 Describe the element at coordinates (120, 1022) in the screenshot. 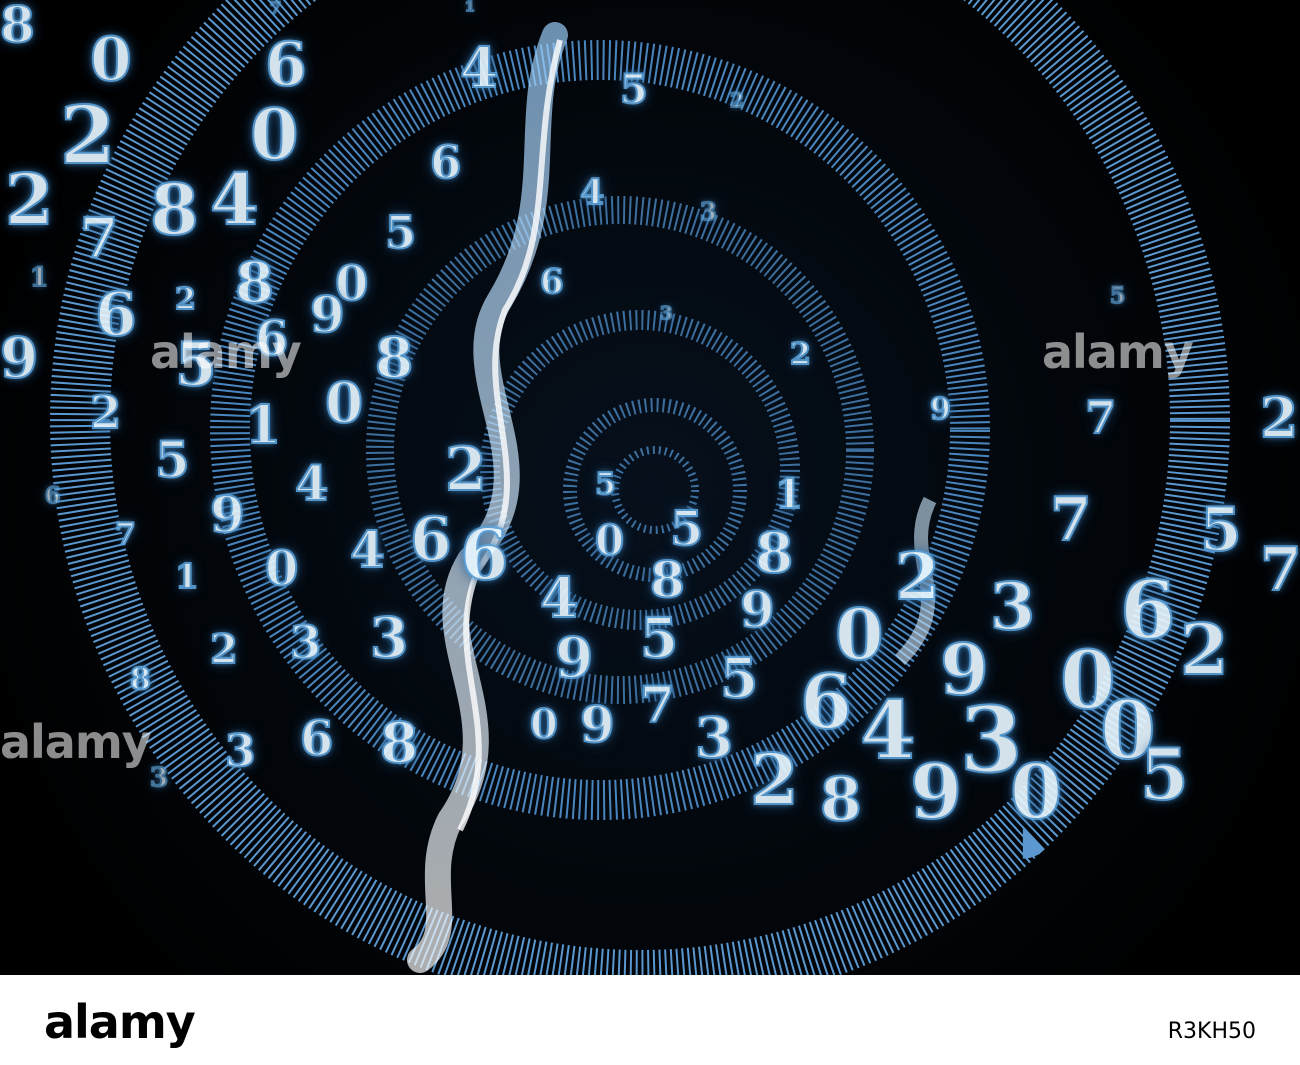

I see `footer-logo: alamy` at that location.